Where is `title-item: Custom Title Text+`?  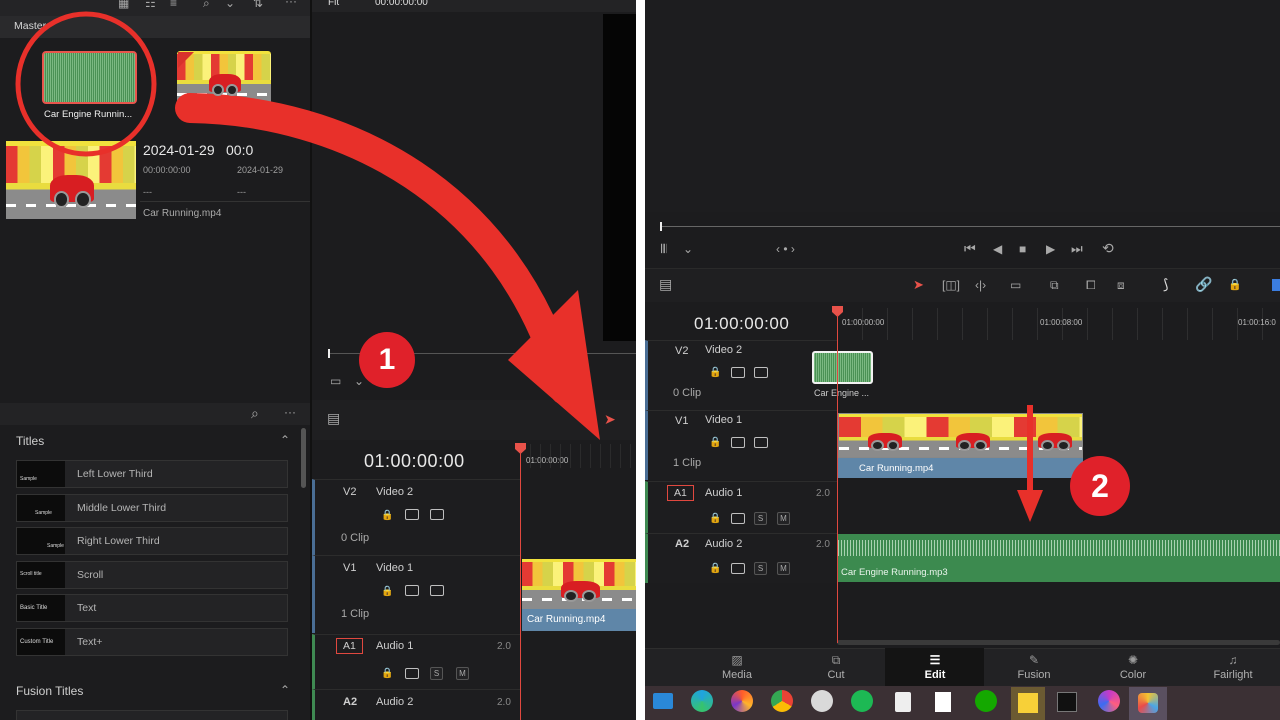
title-item: Custom Title Text+ is located at coordinates (152, 642).